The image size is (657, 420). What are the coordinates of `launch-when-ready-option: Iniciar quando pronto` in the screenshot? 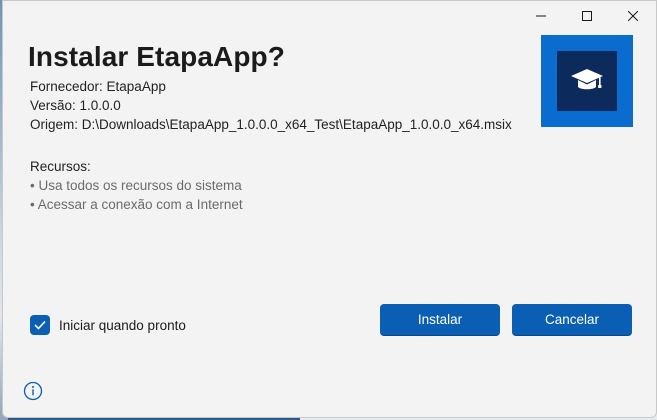 It's located at (108, 325).